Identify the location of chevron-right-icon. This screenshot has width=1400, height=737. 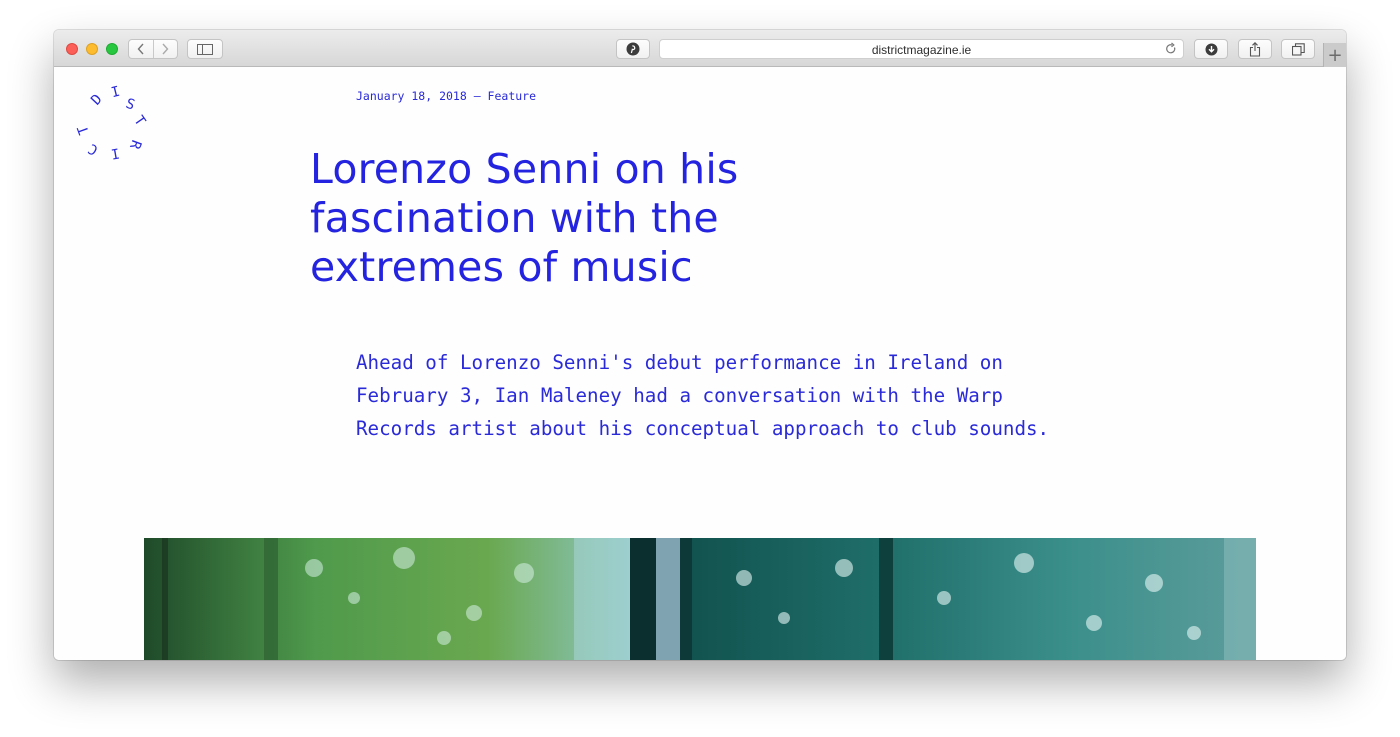
(165, 49).